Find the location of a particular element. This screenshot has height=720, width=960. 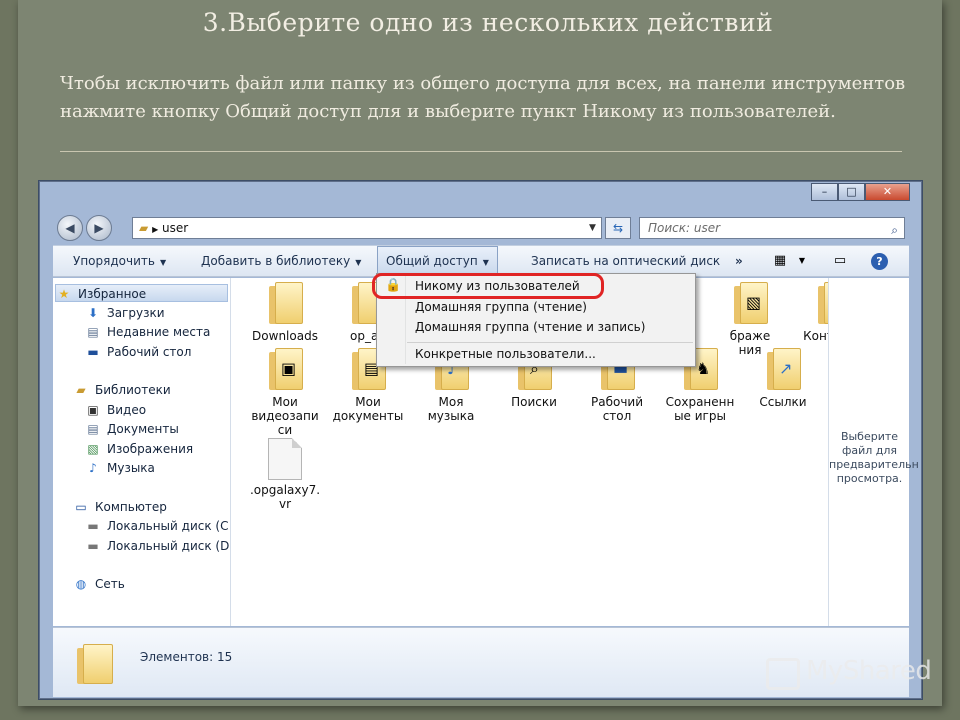

folder-label: Рабочий стол is located at coordinates (617, 409).